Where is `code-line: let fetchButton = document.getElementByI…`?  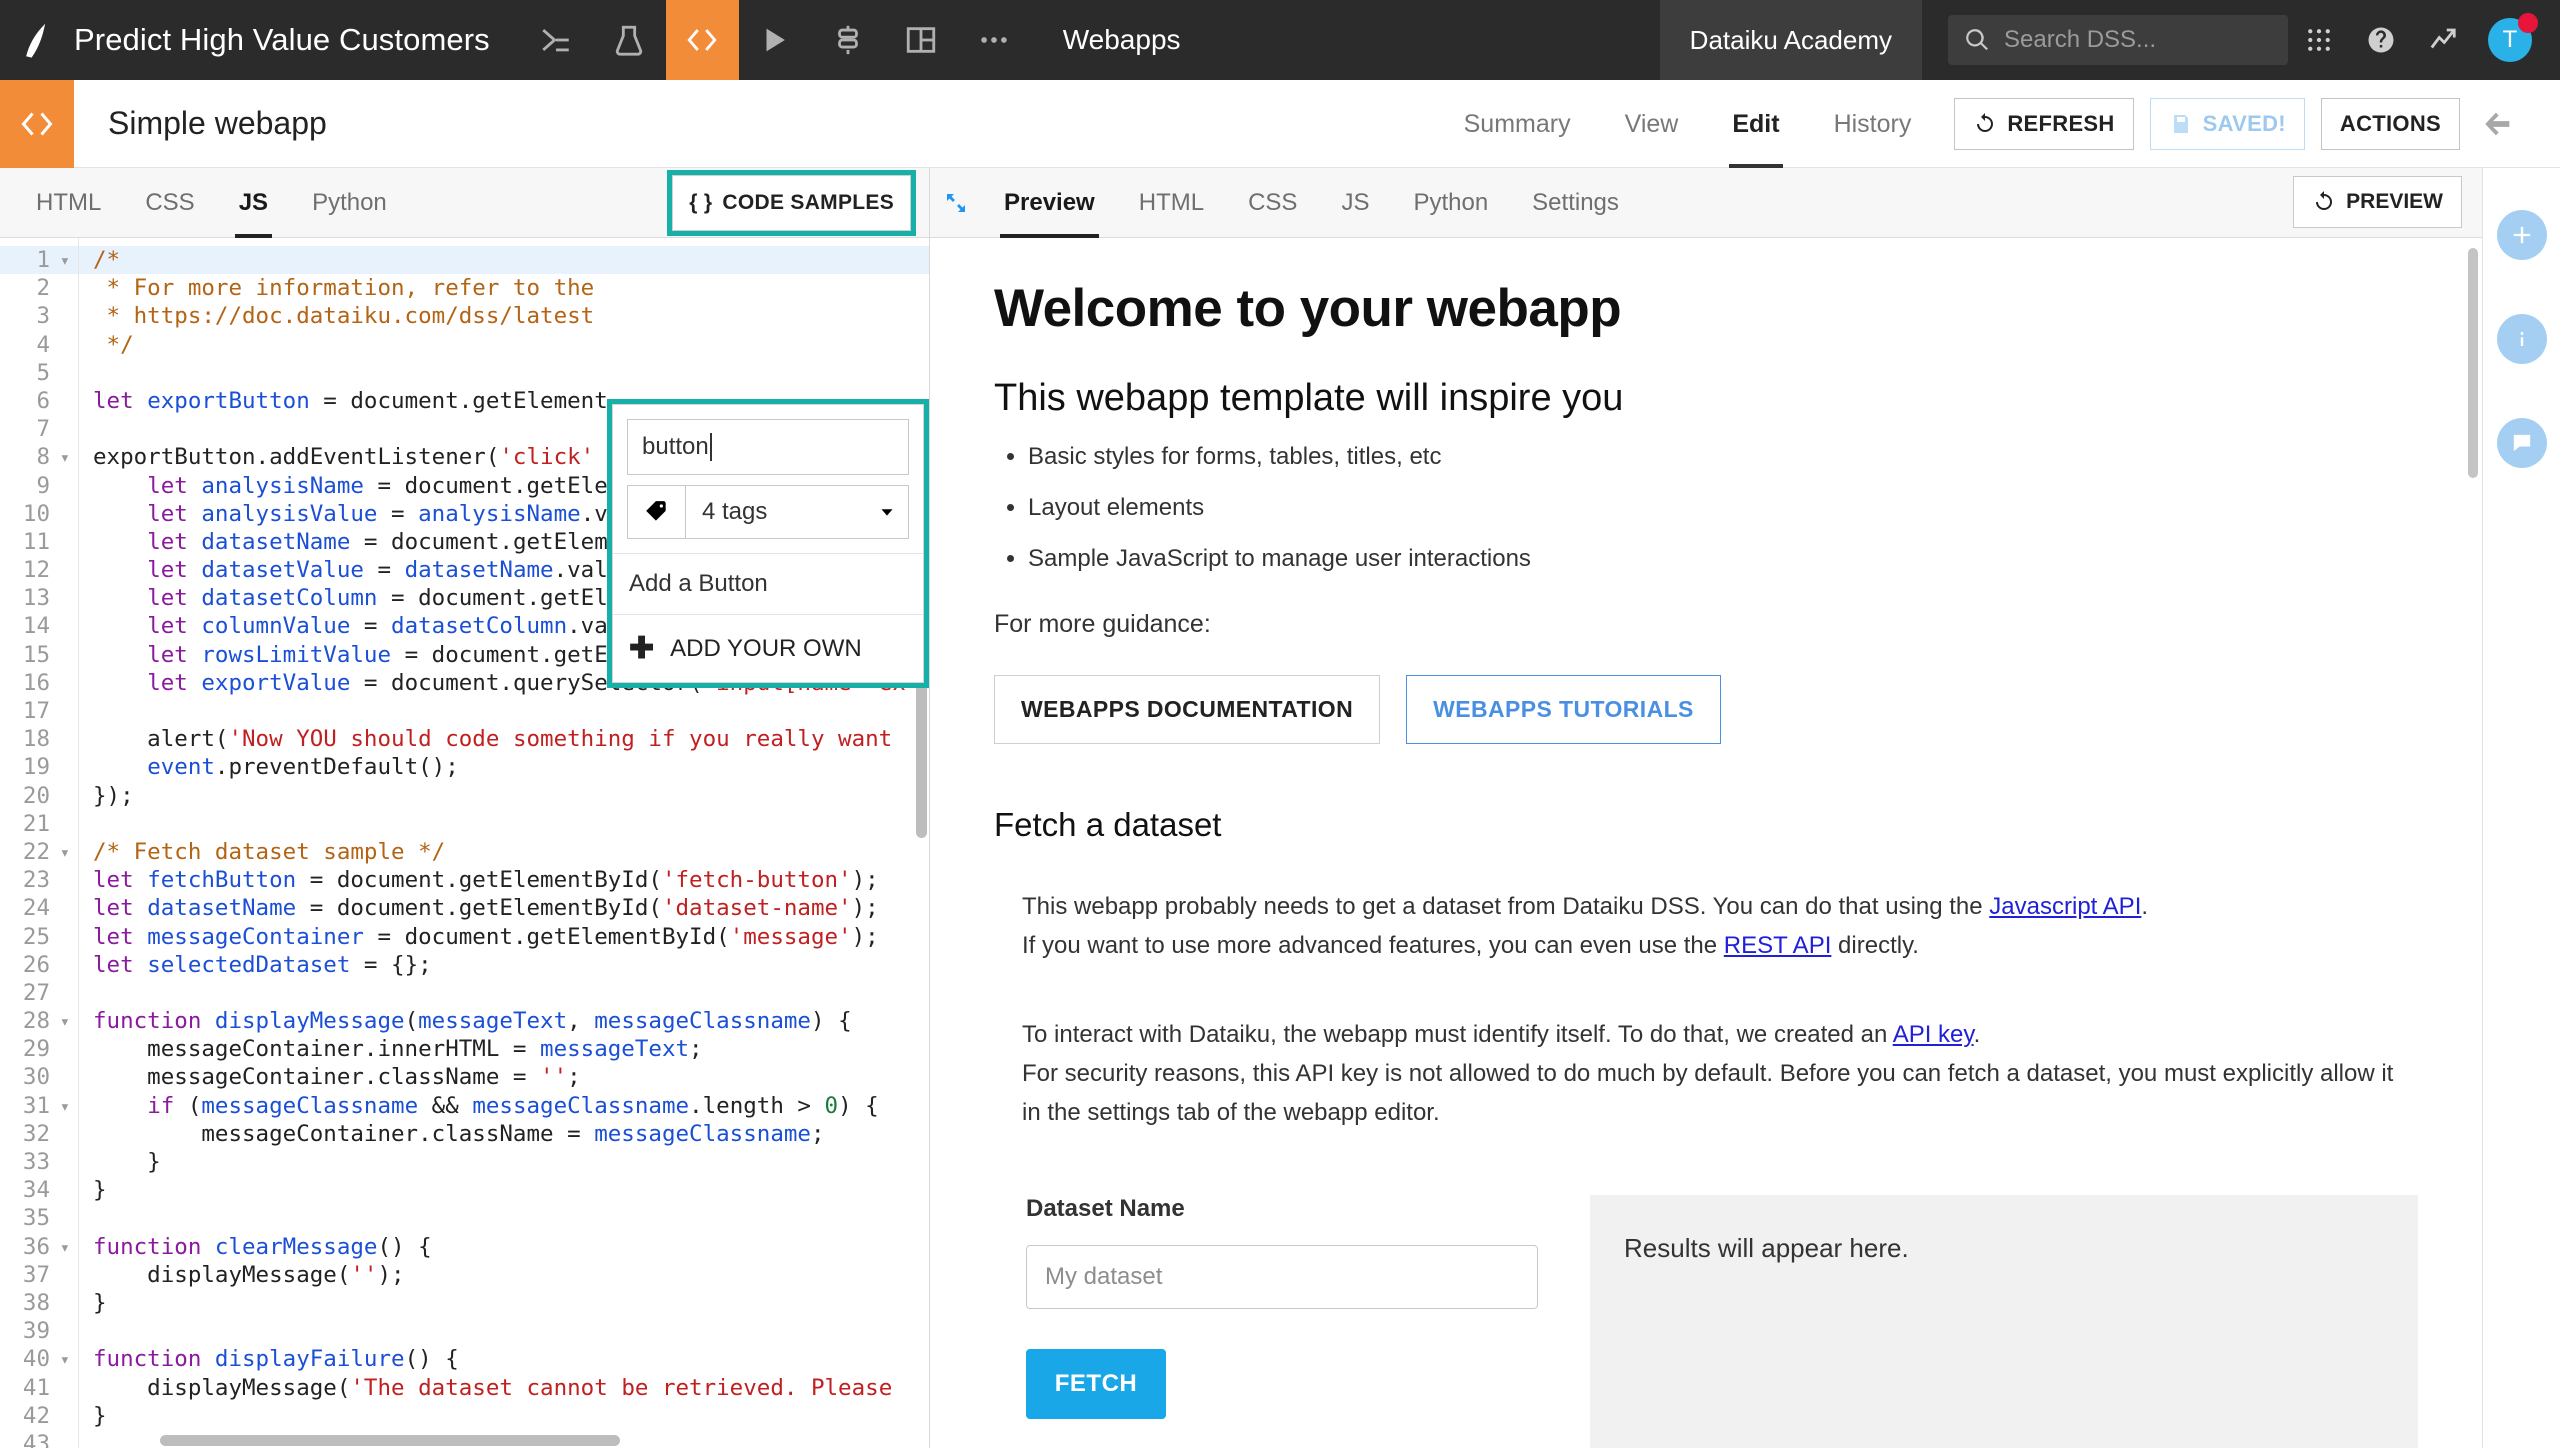
code-line: let fetchButton = document.getElementByI… is located at coordinates (486, 880).